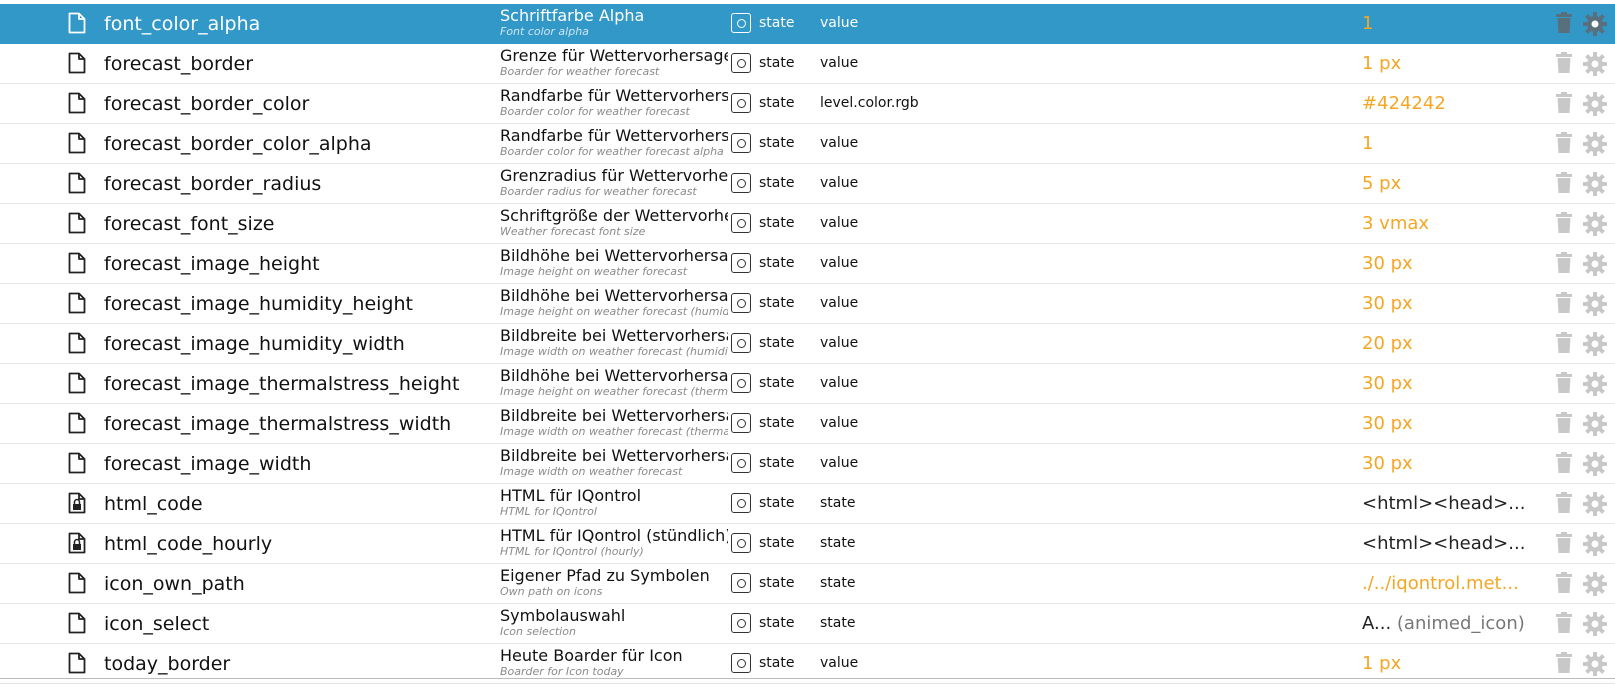 The width and height of the screenshot is (1615, 684). I want to click on object-value: 20 px, so click(1387, 343).